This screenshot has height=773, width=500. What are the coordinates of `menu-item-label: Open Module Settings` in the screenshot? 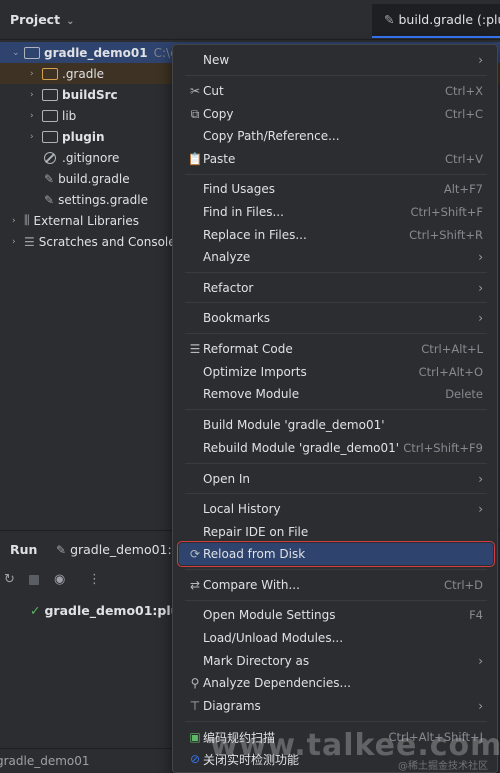 It's located at (269, 615).